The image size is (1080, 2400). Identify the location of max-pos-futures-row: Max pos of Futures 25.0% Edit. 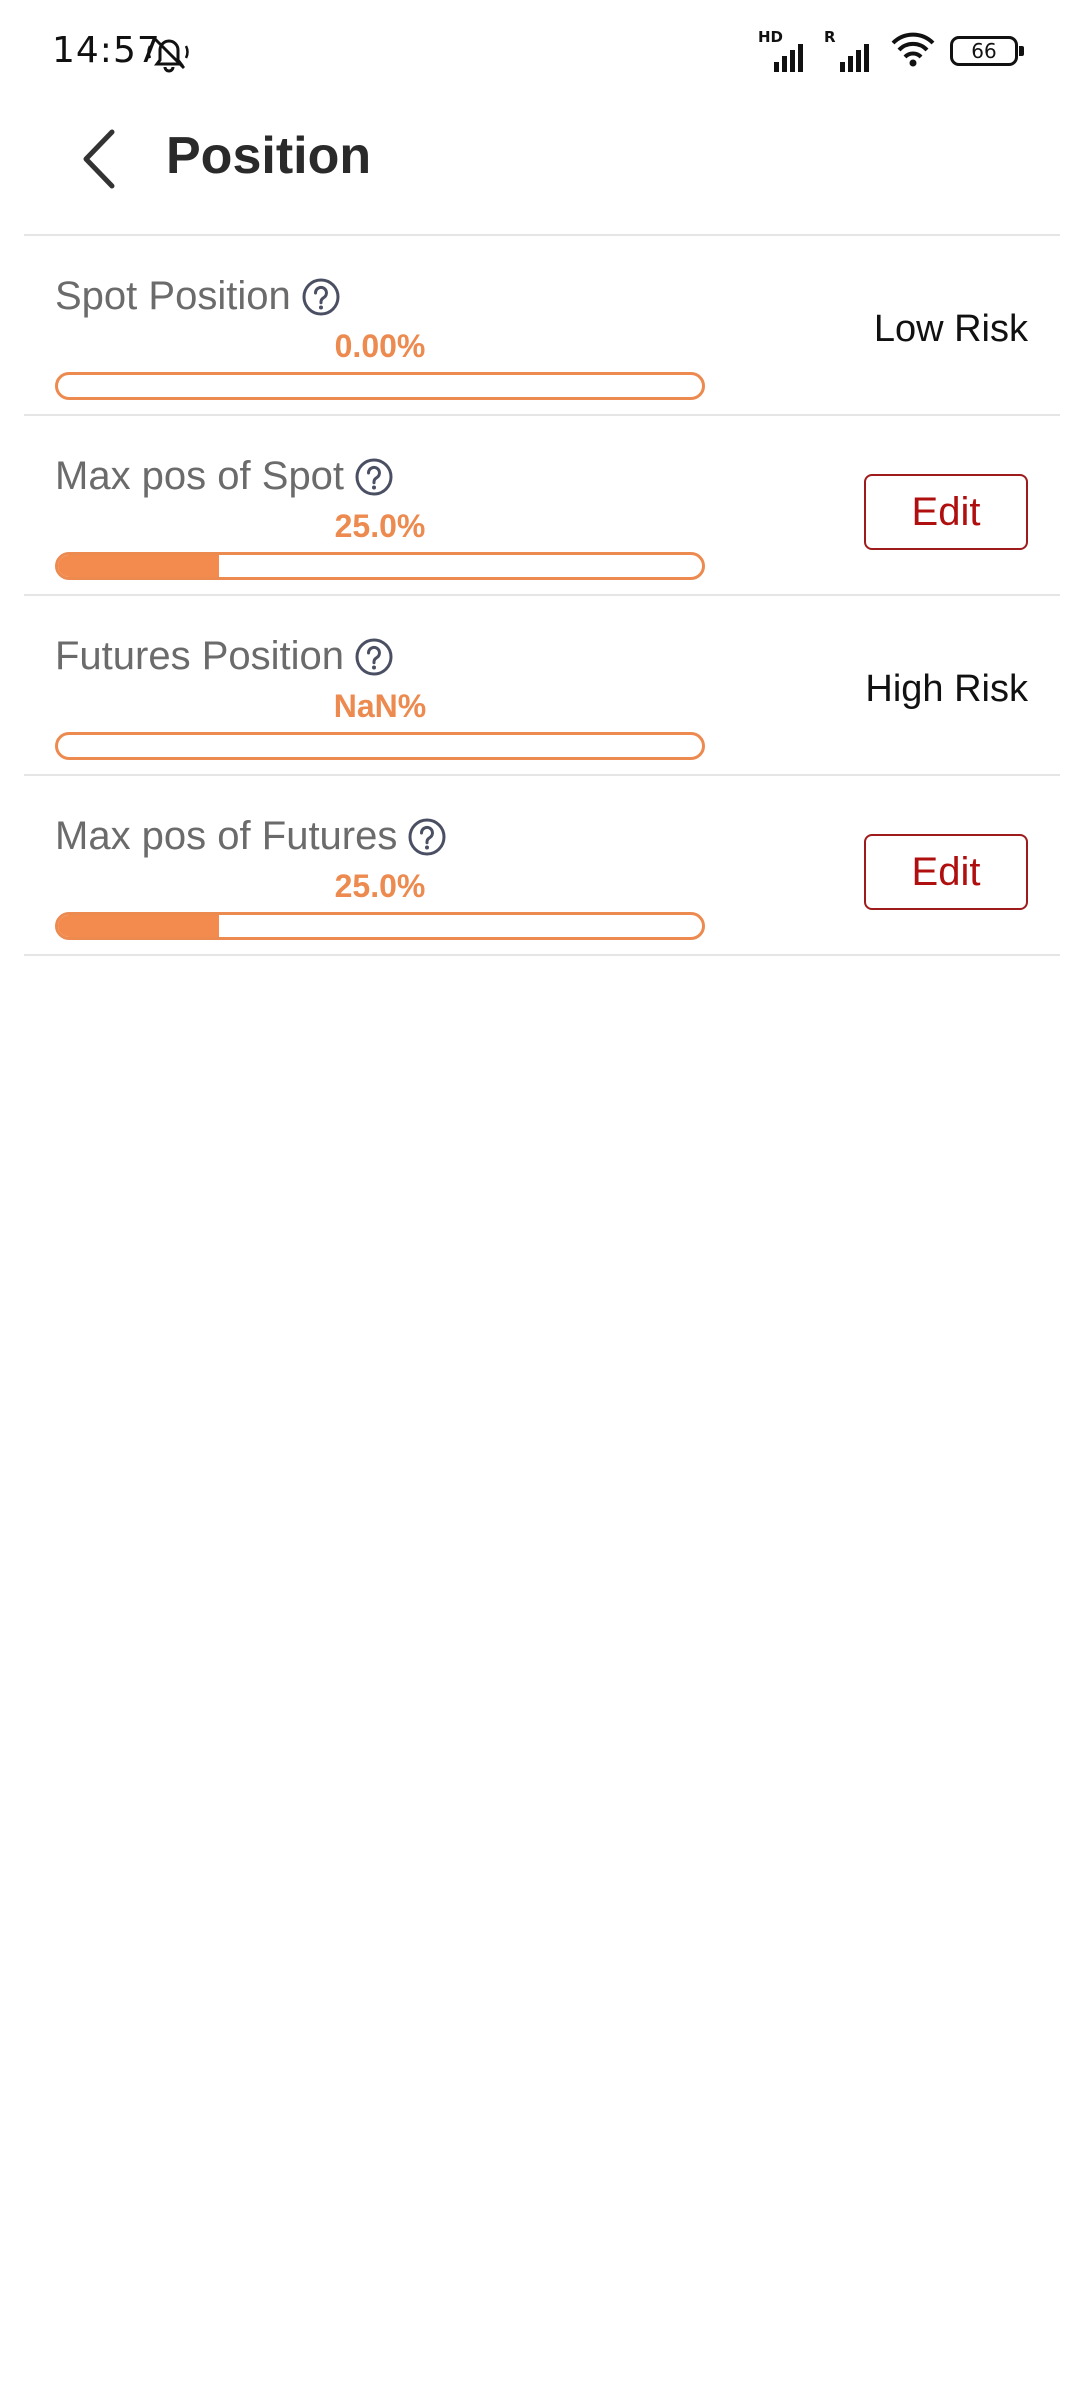
(542, 866).